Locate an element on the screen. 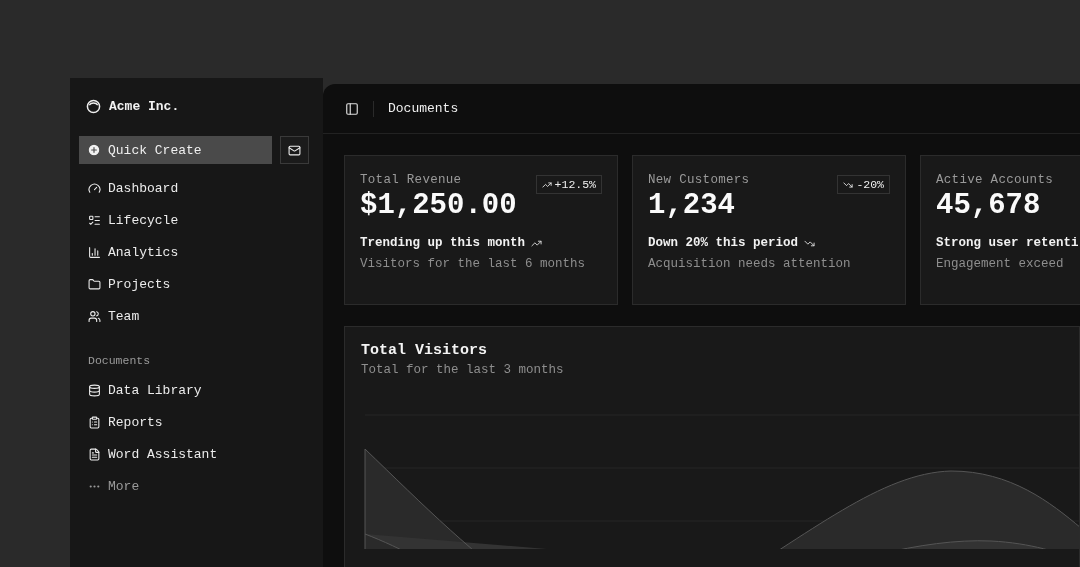 The height and width of the screenshot is (567, 1080). nav-item: Word Assistant is located at coordinates (194, 454).